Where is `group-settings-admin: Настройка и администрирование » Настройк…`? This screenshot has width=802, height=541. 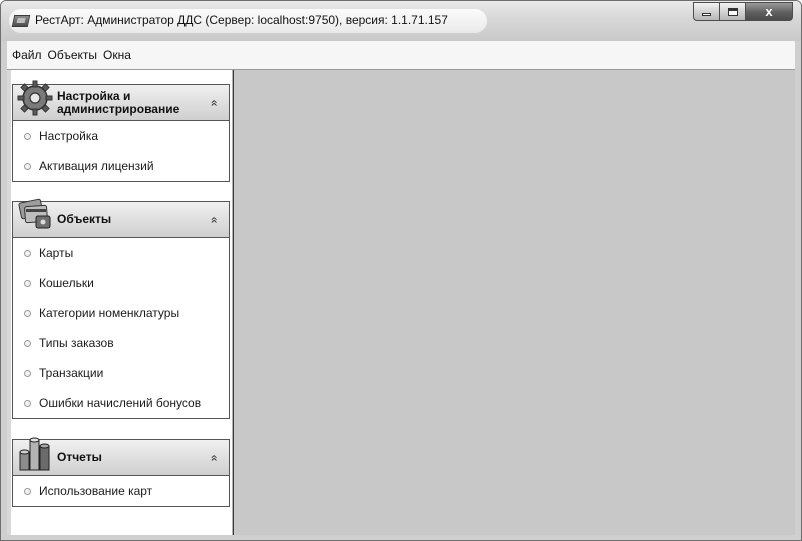 group-settings-admin: Настройка и администрирование » Настройк… is located at coordinates (121, 131).